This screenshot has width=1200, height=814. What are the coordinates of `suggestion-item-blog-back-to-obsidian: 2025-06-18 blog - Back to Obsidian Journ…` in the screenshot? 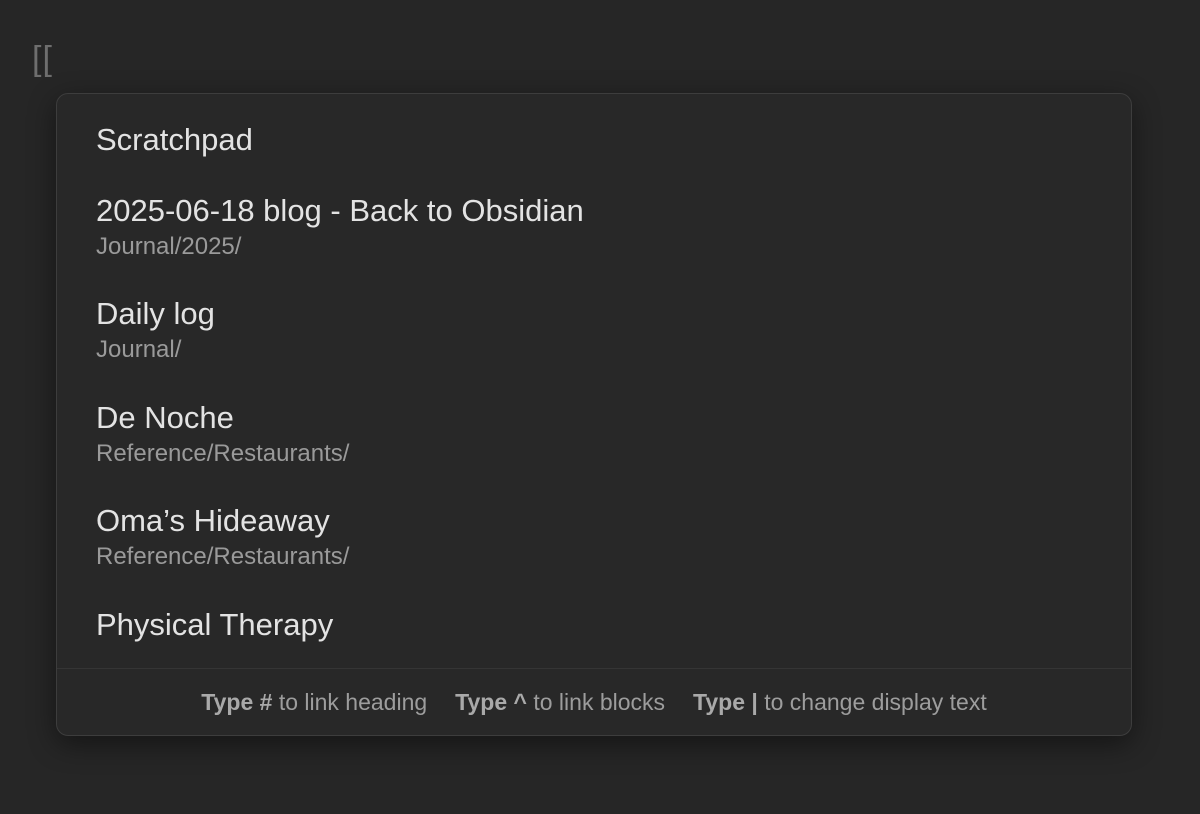 It's located at (603, 227).